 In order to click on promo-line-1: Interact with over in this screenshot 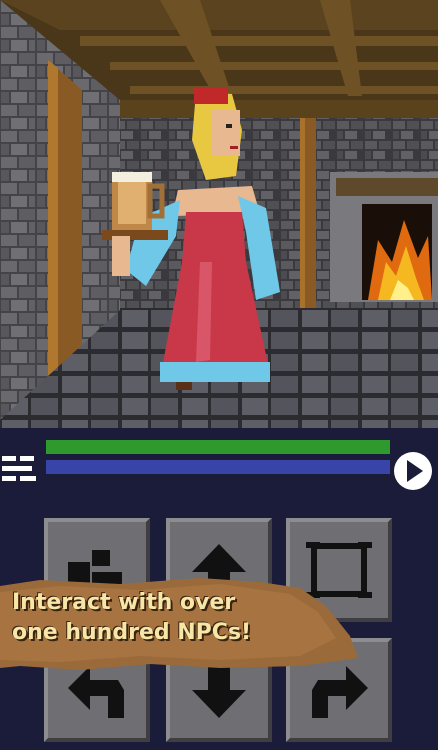, I will do `click(124, 602)`.